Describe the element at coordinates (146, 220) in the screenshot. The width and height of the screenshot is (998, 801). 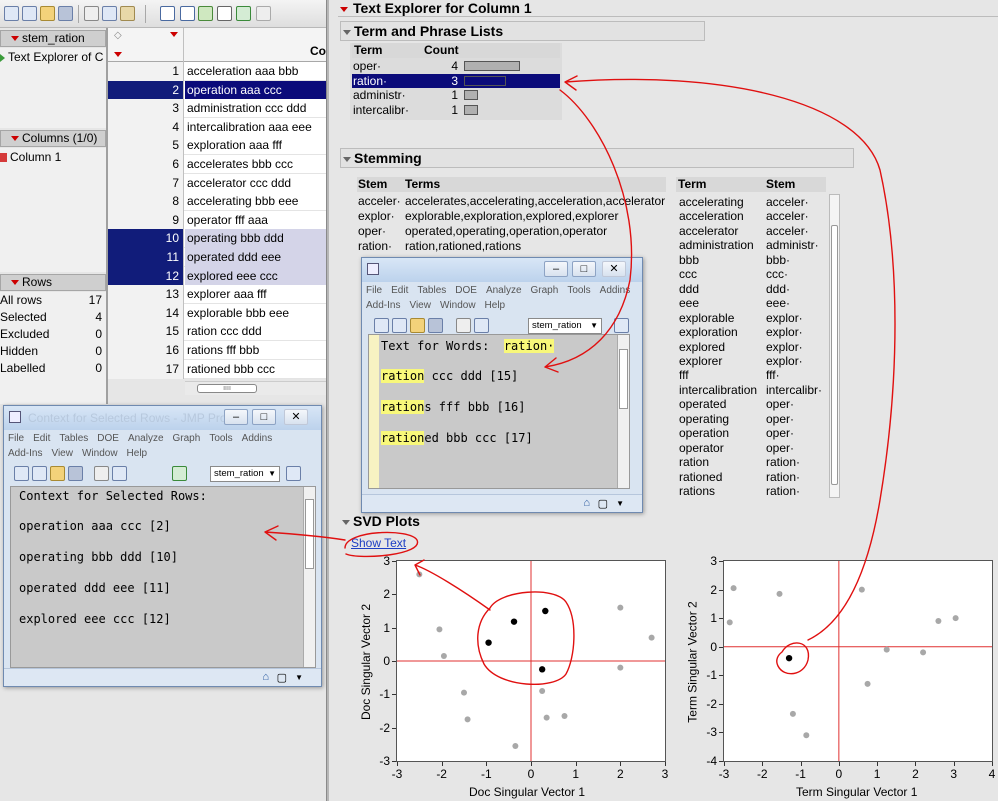
I see `row-number: 9` at that location.